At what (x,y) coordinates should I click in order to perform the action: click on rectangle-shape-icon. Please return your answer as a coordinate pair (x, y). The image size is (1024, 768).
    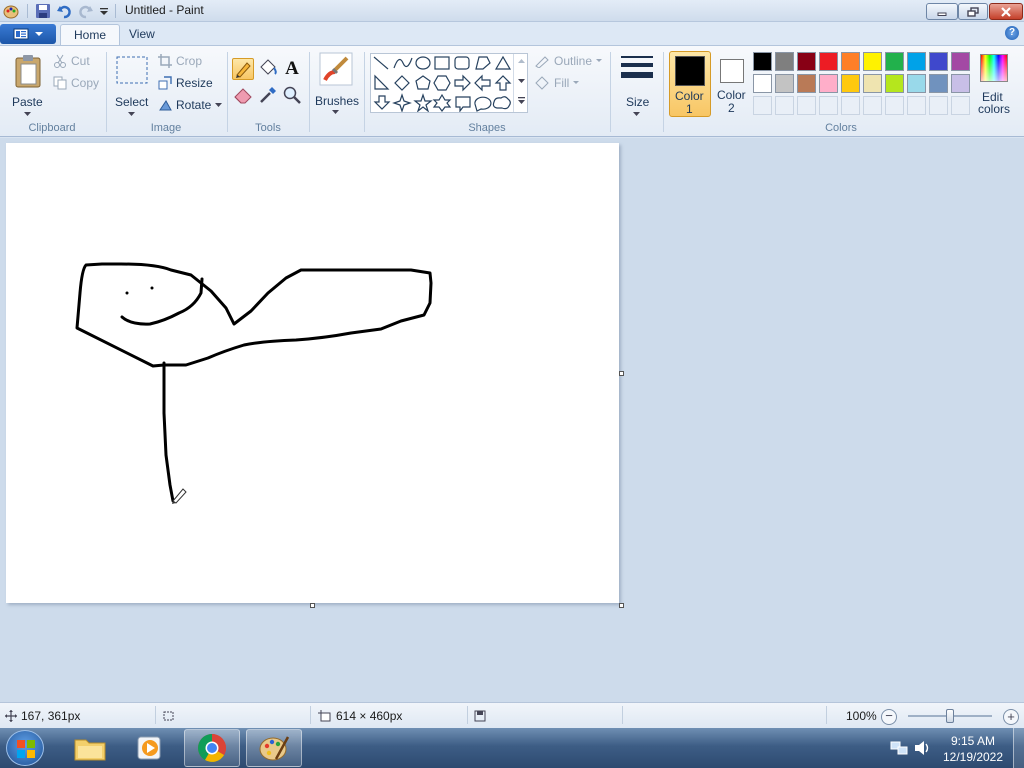
    Looking at the image, I should click on (442, 63).